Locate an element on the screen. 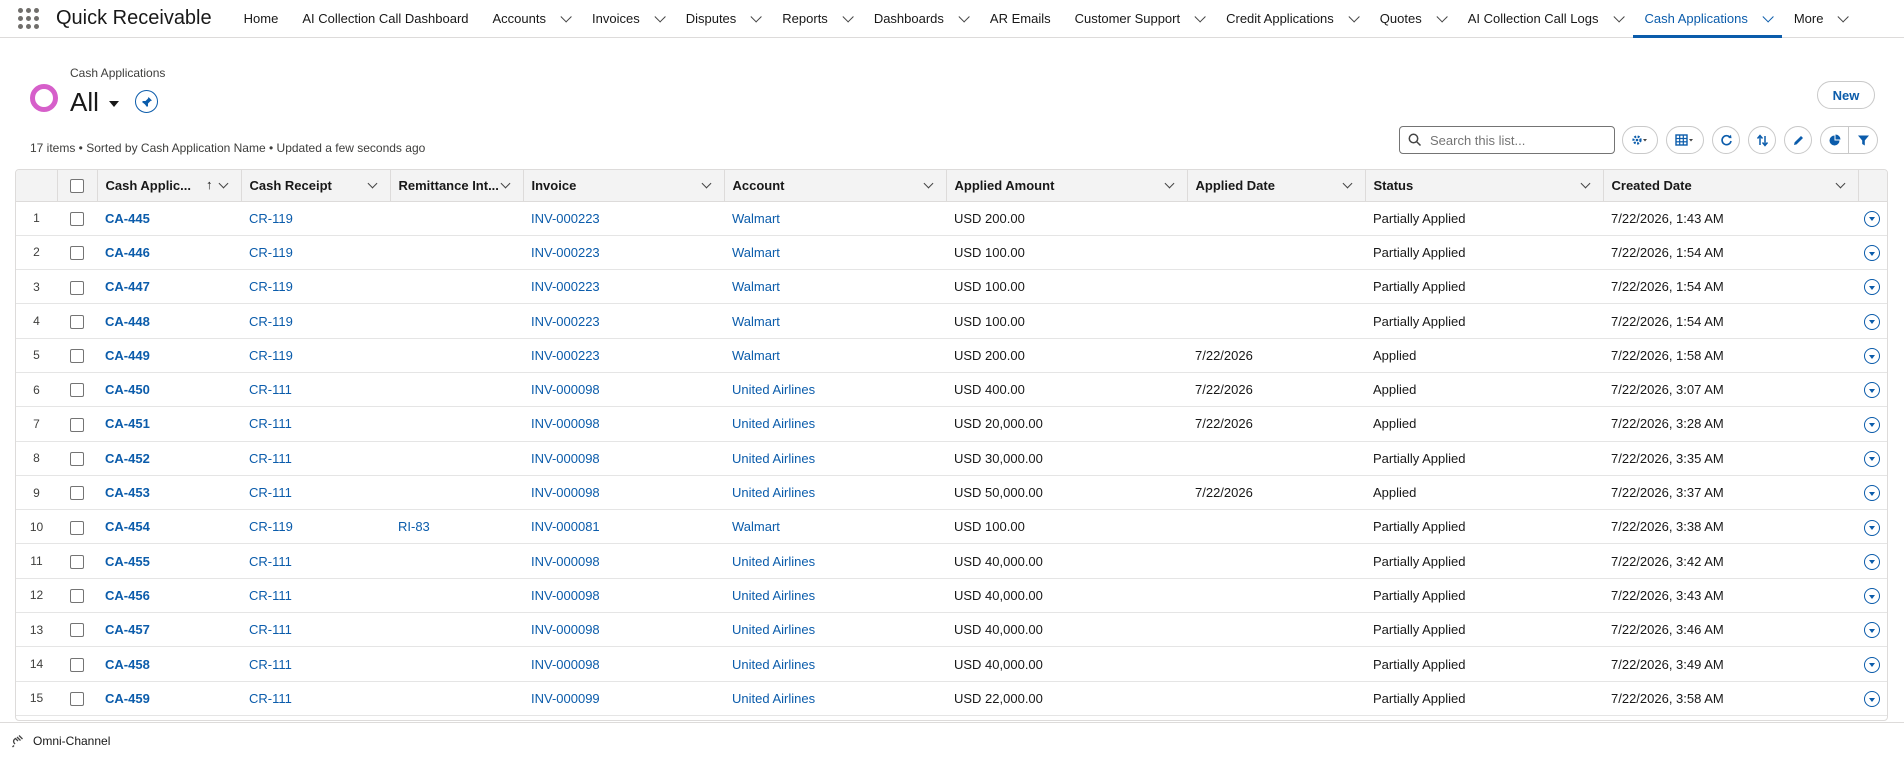  name-link: CA-454 is located at coordinates (127, 526).